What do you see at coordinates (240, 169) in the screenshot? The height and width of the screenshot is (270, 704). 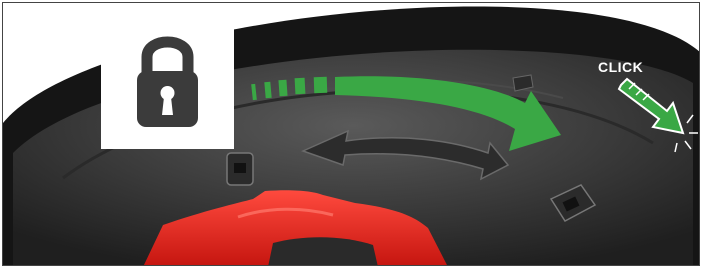 I see `locking-tab-left` at bounding box center [240, 169].